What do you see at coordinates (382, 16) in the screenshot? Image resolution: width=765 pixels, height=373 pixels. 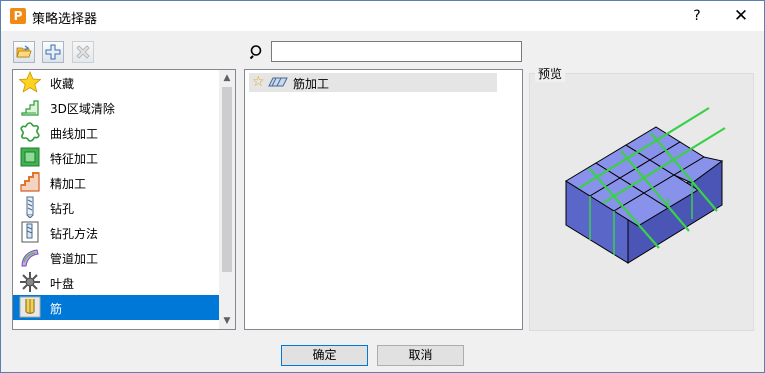 I see `title-bar: P 策略选择器 ? ✕` at bounding box center [382, 16].